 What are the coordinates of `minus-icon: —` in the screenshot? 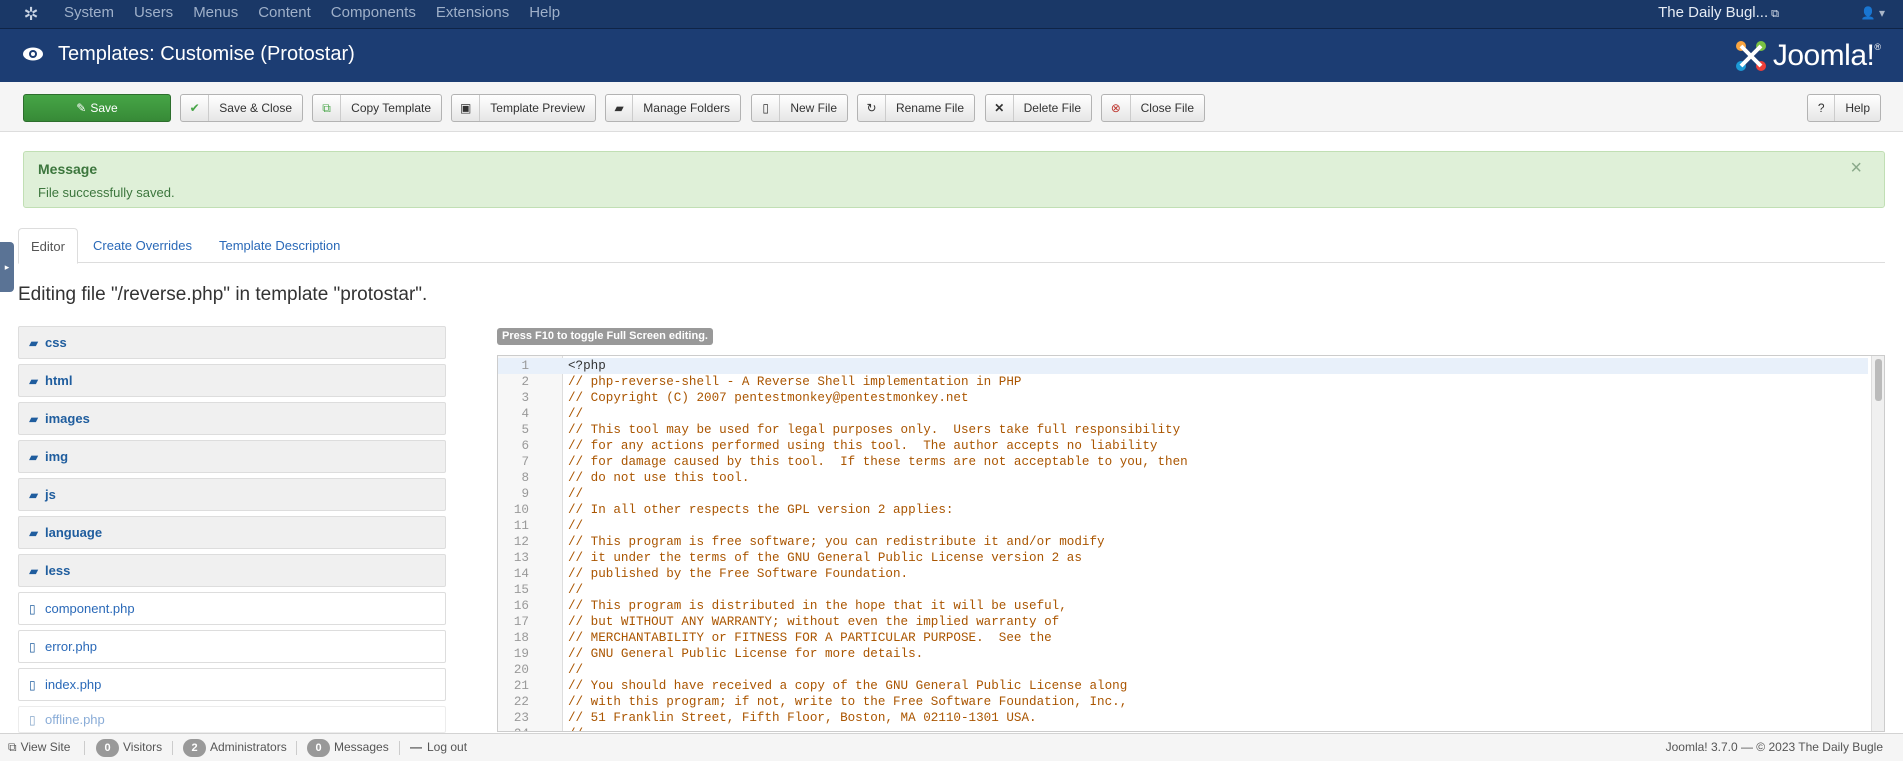 It's located at (416, 747).